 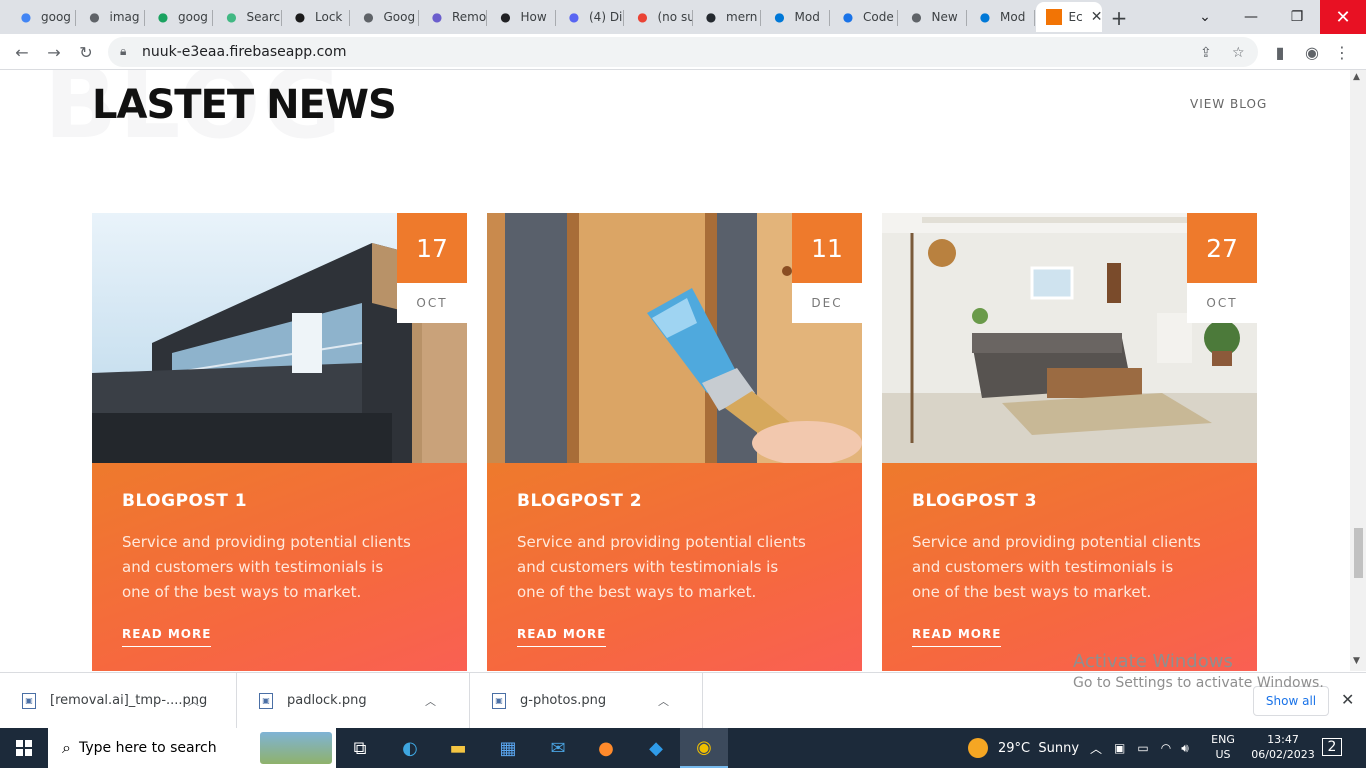 I want to click on back-button: ←, so click(x=22, y=52).